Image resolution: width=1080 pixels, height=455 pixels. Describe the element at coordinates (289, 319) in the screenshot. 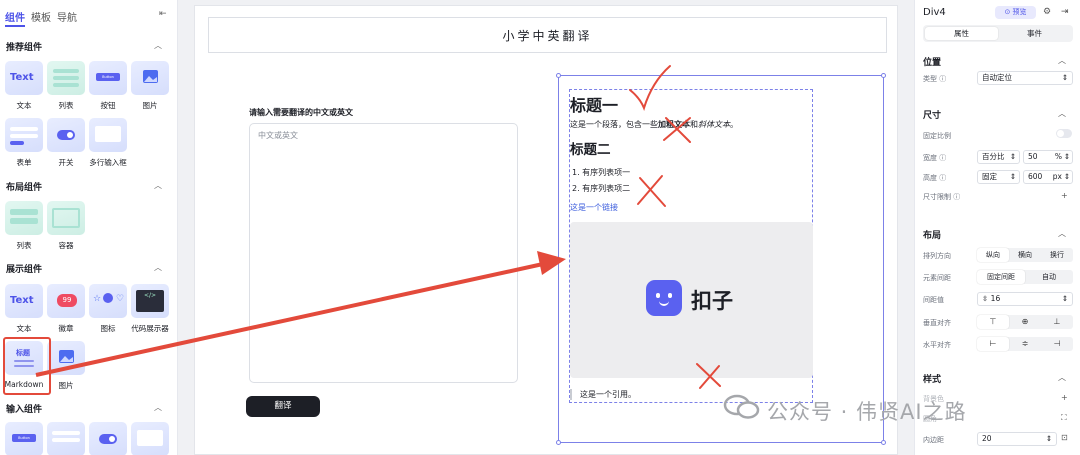

I see `arrow-annotation` at that location.